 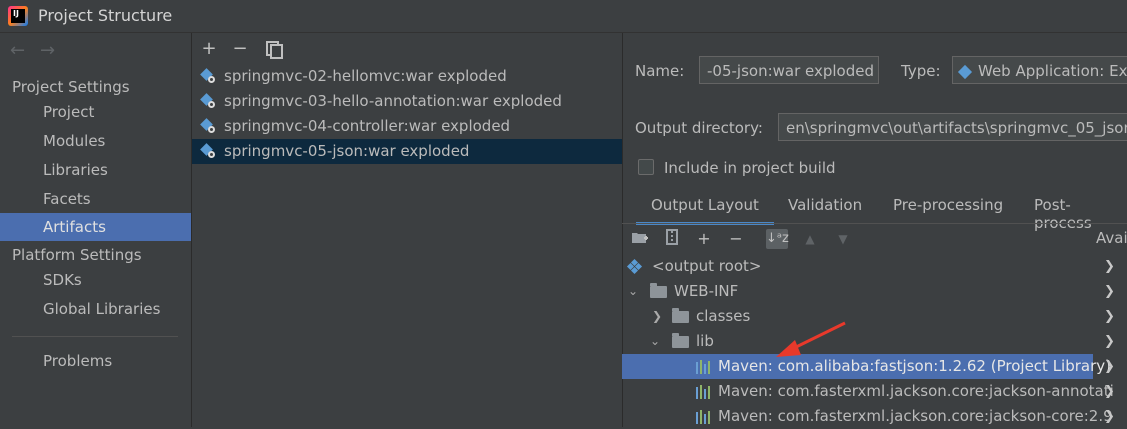 What do you see at coordinates (874, 223) in the screenshot?
I see `tab-divider` at bounding box center [874, 223].